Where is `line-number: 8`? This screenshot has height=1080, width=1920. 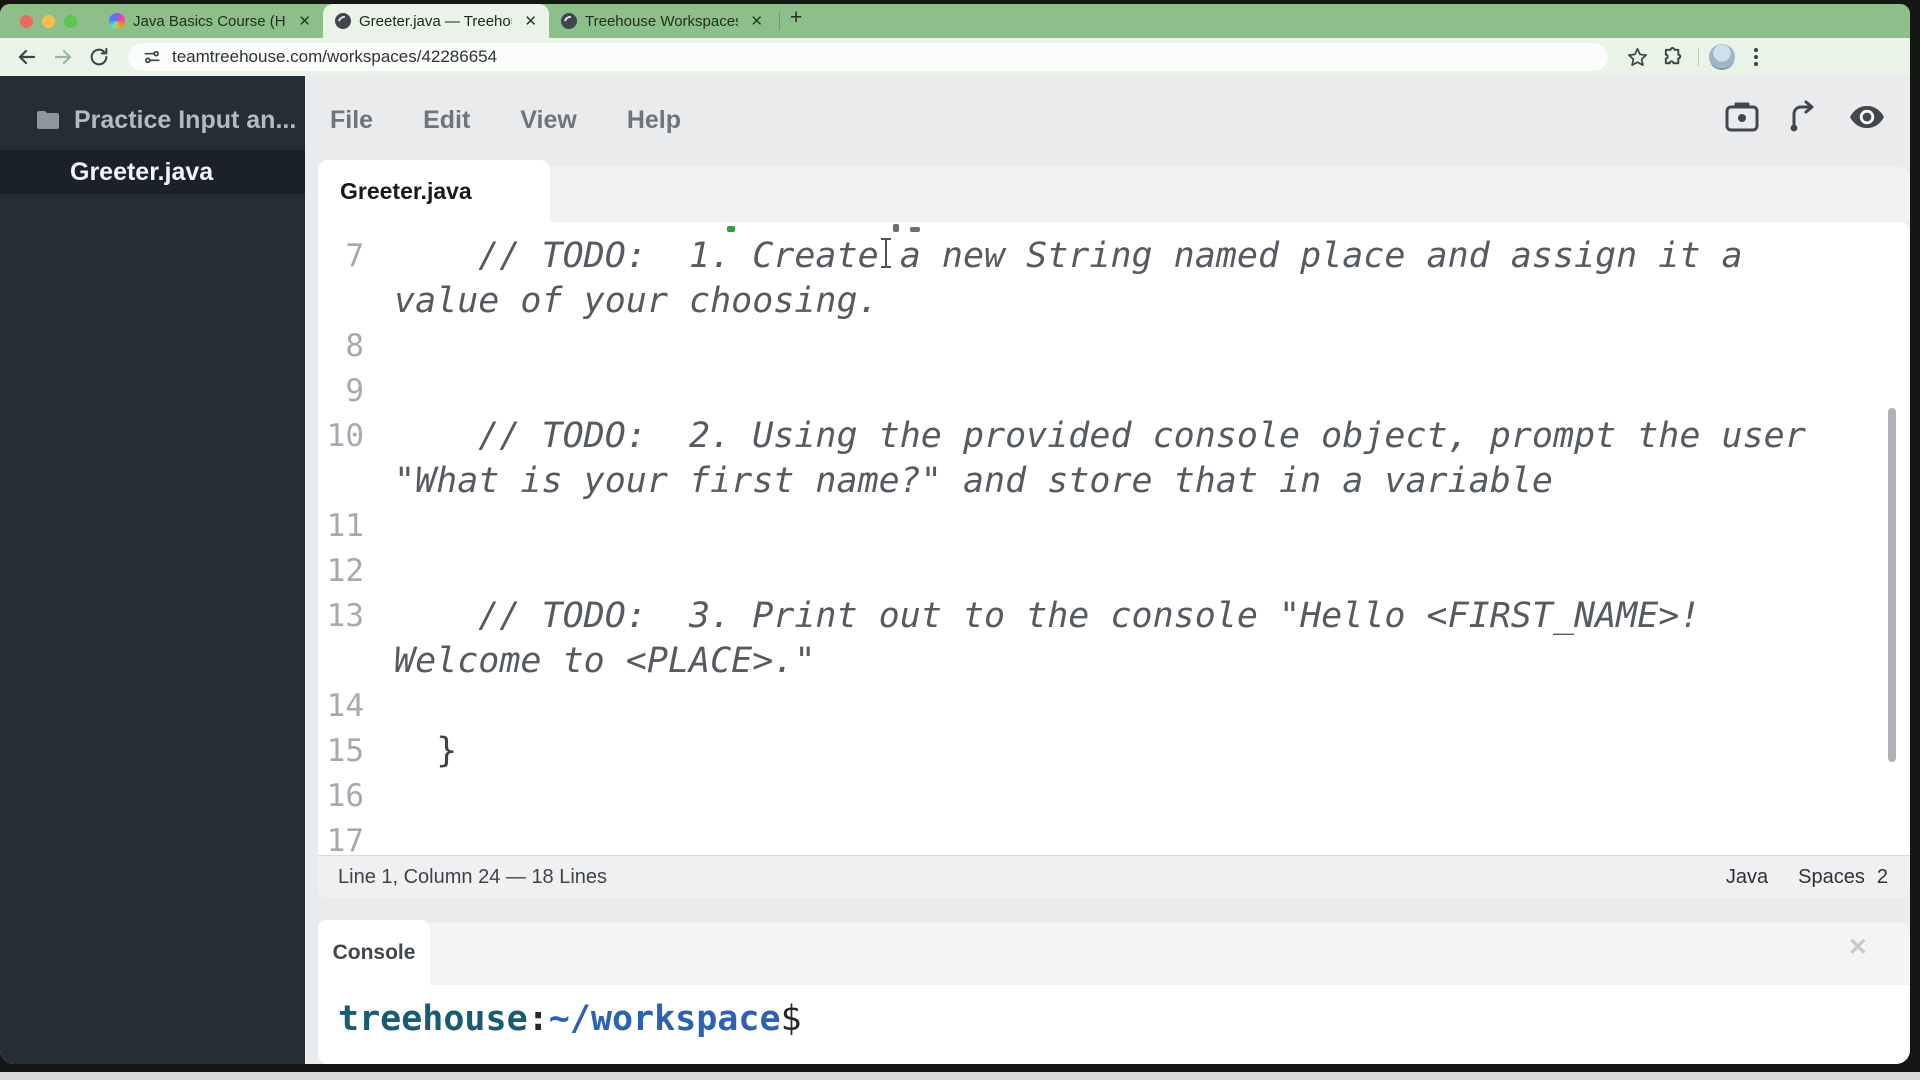 line-number: 8 is located at coordinates (354, 345).